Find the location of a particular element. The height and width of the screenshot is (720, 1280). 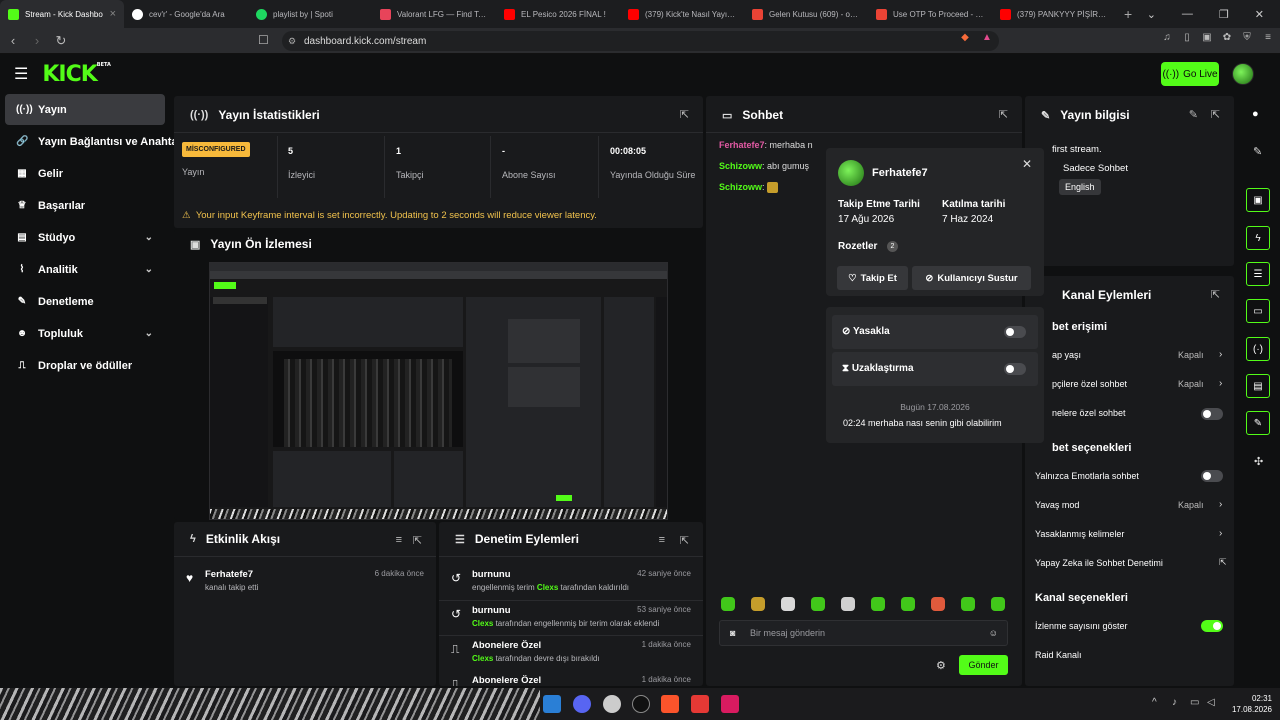

new-tab-icon: + is located at coordinates (1128, 14).